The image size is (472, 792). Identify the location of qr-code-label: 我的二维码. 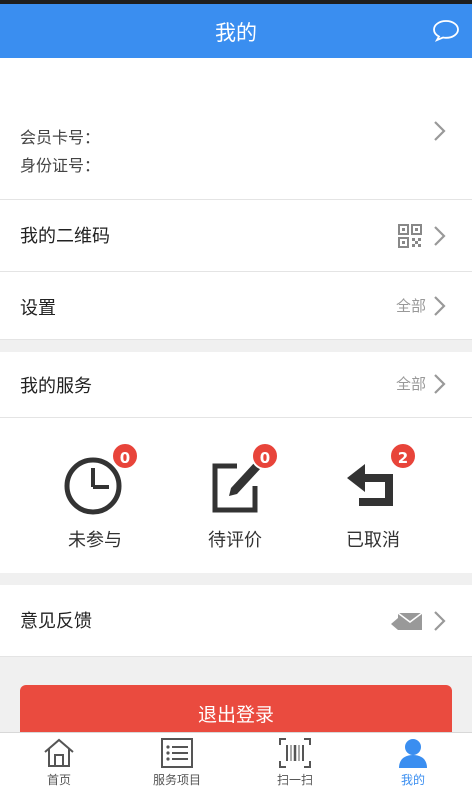
(65, 236).